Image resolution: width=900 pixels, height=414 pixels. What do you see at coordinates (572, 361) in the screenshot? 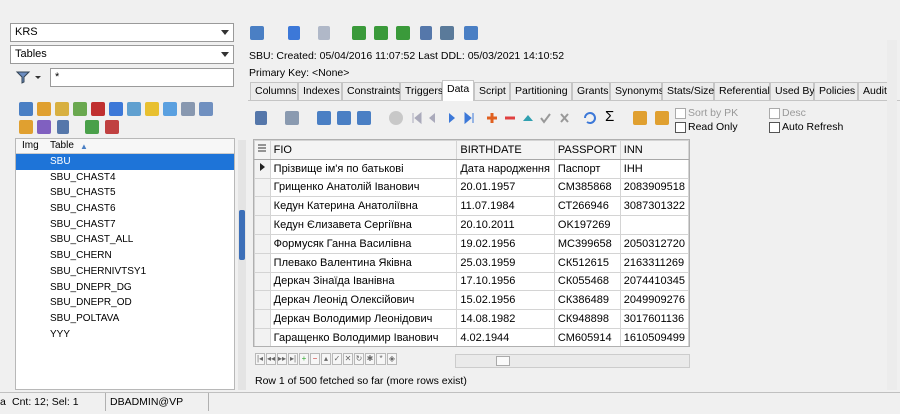
I see `horizontal-scrollbar` at bounding box center [572, 361].